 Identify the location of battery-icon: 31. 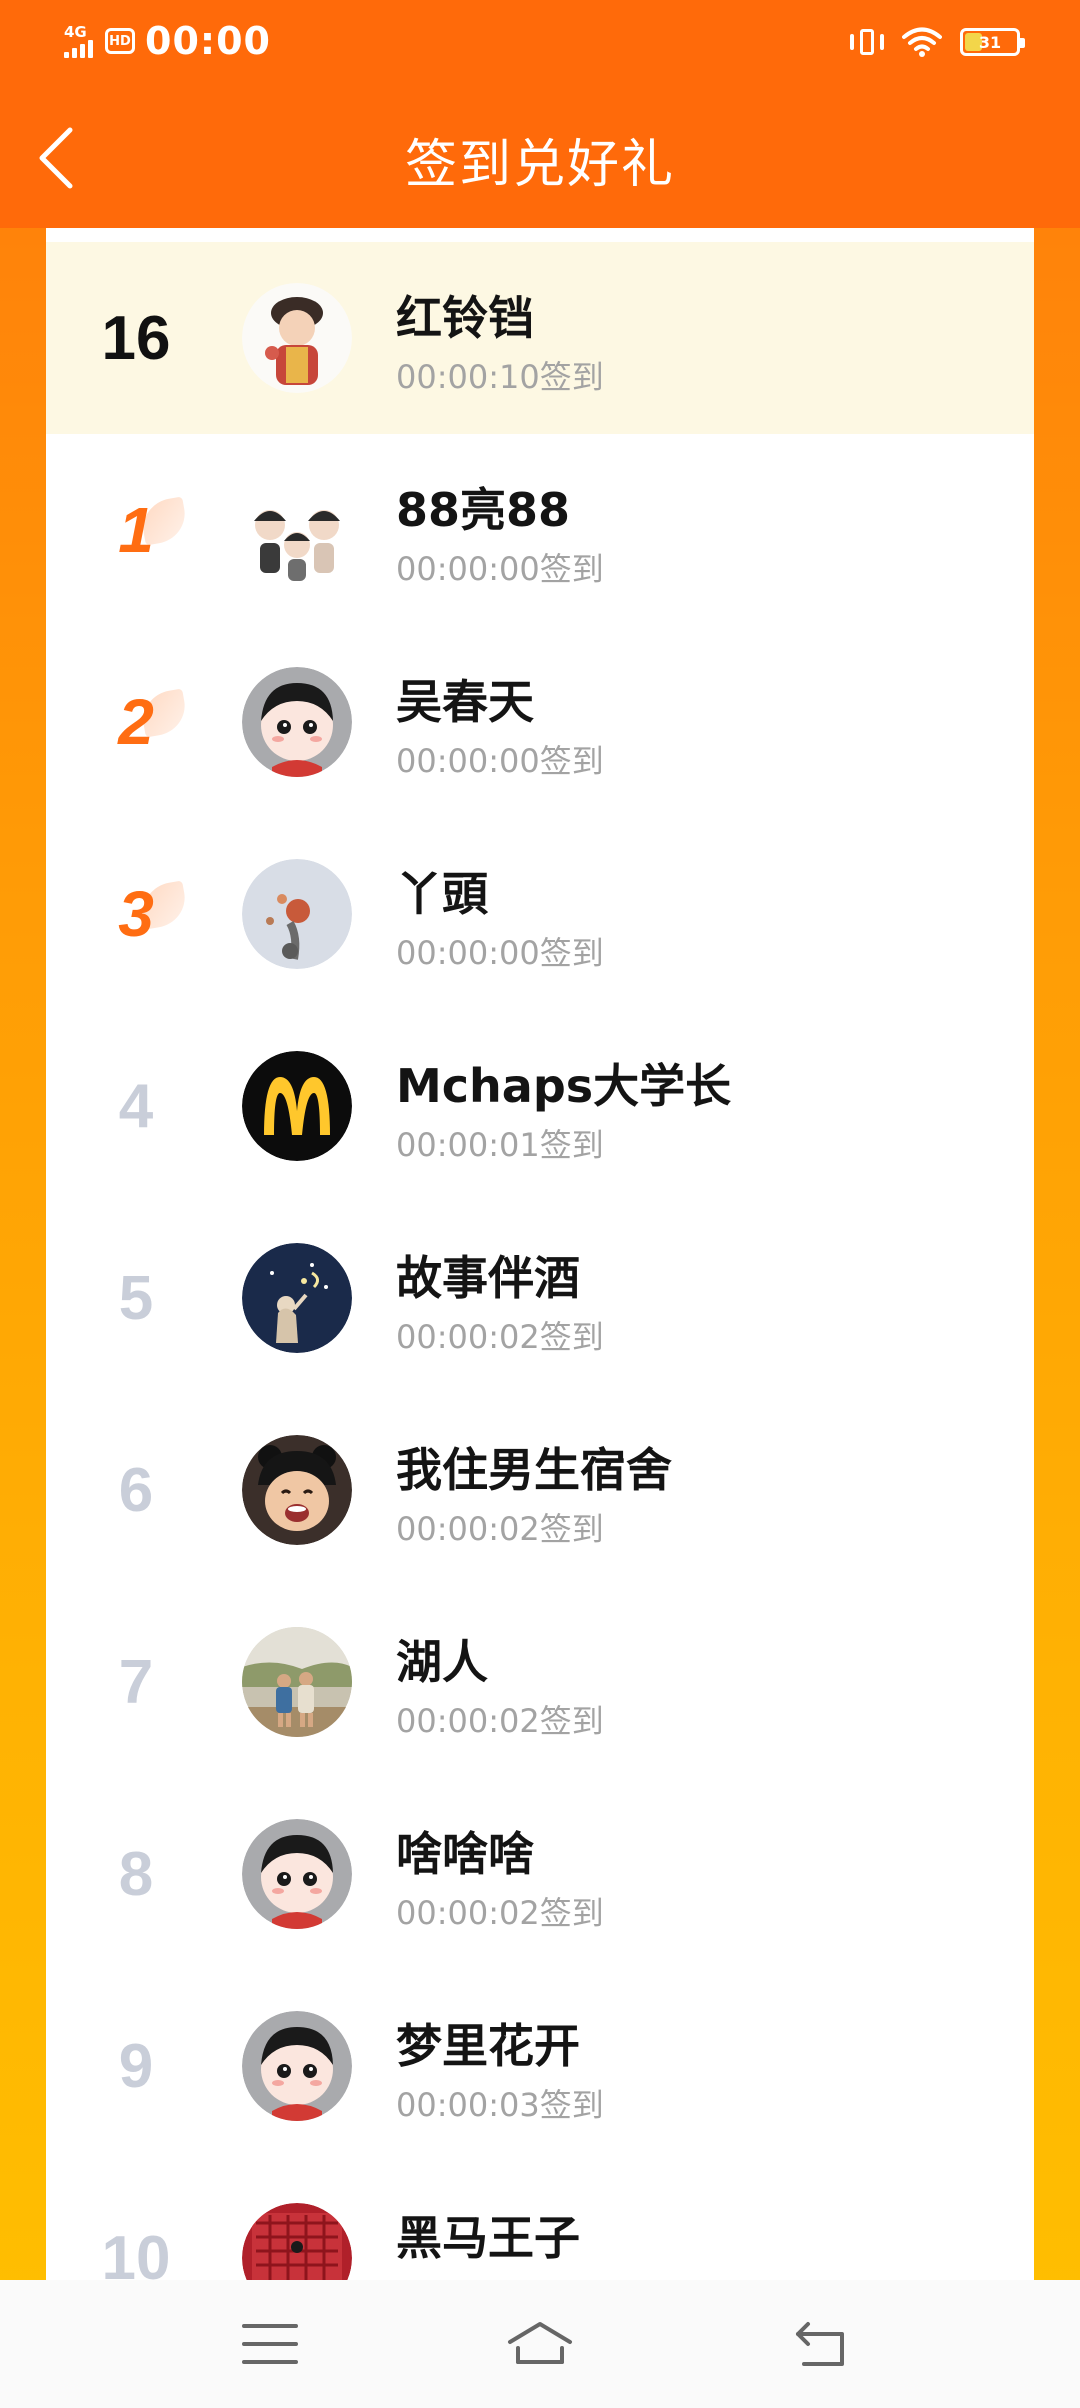
(992, 42).